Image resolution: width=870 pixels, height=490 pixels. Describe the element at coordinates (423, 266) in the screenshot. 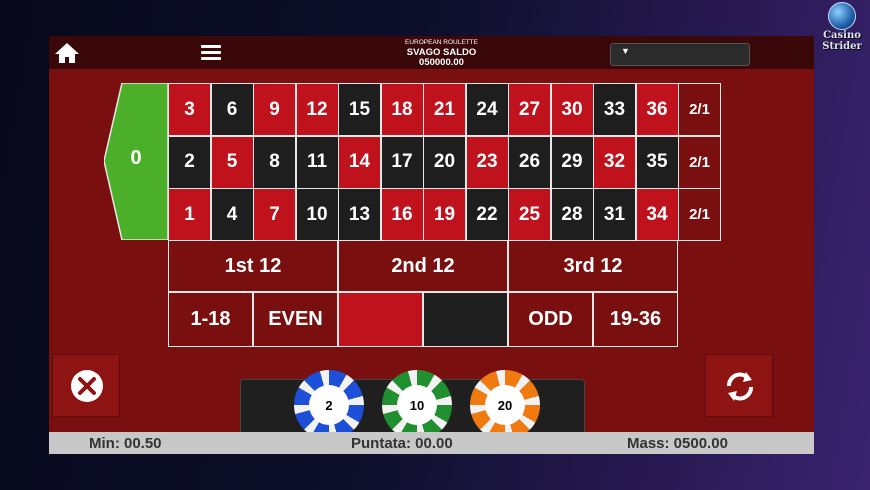

I see `dozen-2nd: 2nd 12` at that location.